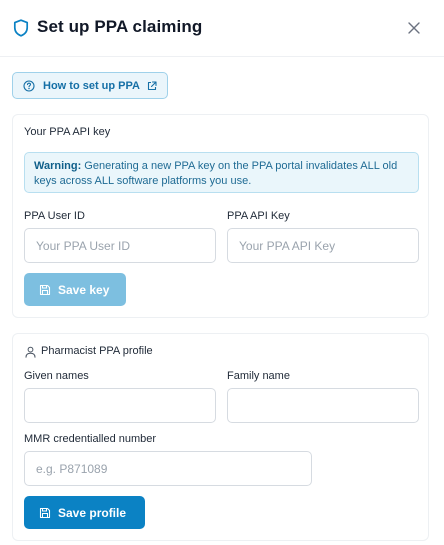 This screenshot has width=444, height=545. Describe the element at coordinates (258, 376) in the screenshot. I see `family-name-label: Family name` at that location.